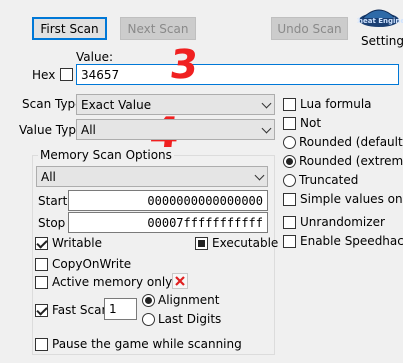 Image resolution: width=403 pixels, height=363 pixels. Describe the element at coordinates (66, 74) in the screenshot. I see `hex-checkbox` at that location.